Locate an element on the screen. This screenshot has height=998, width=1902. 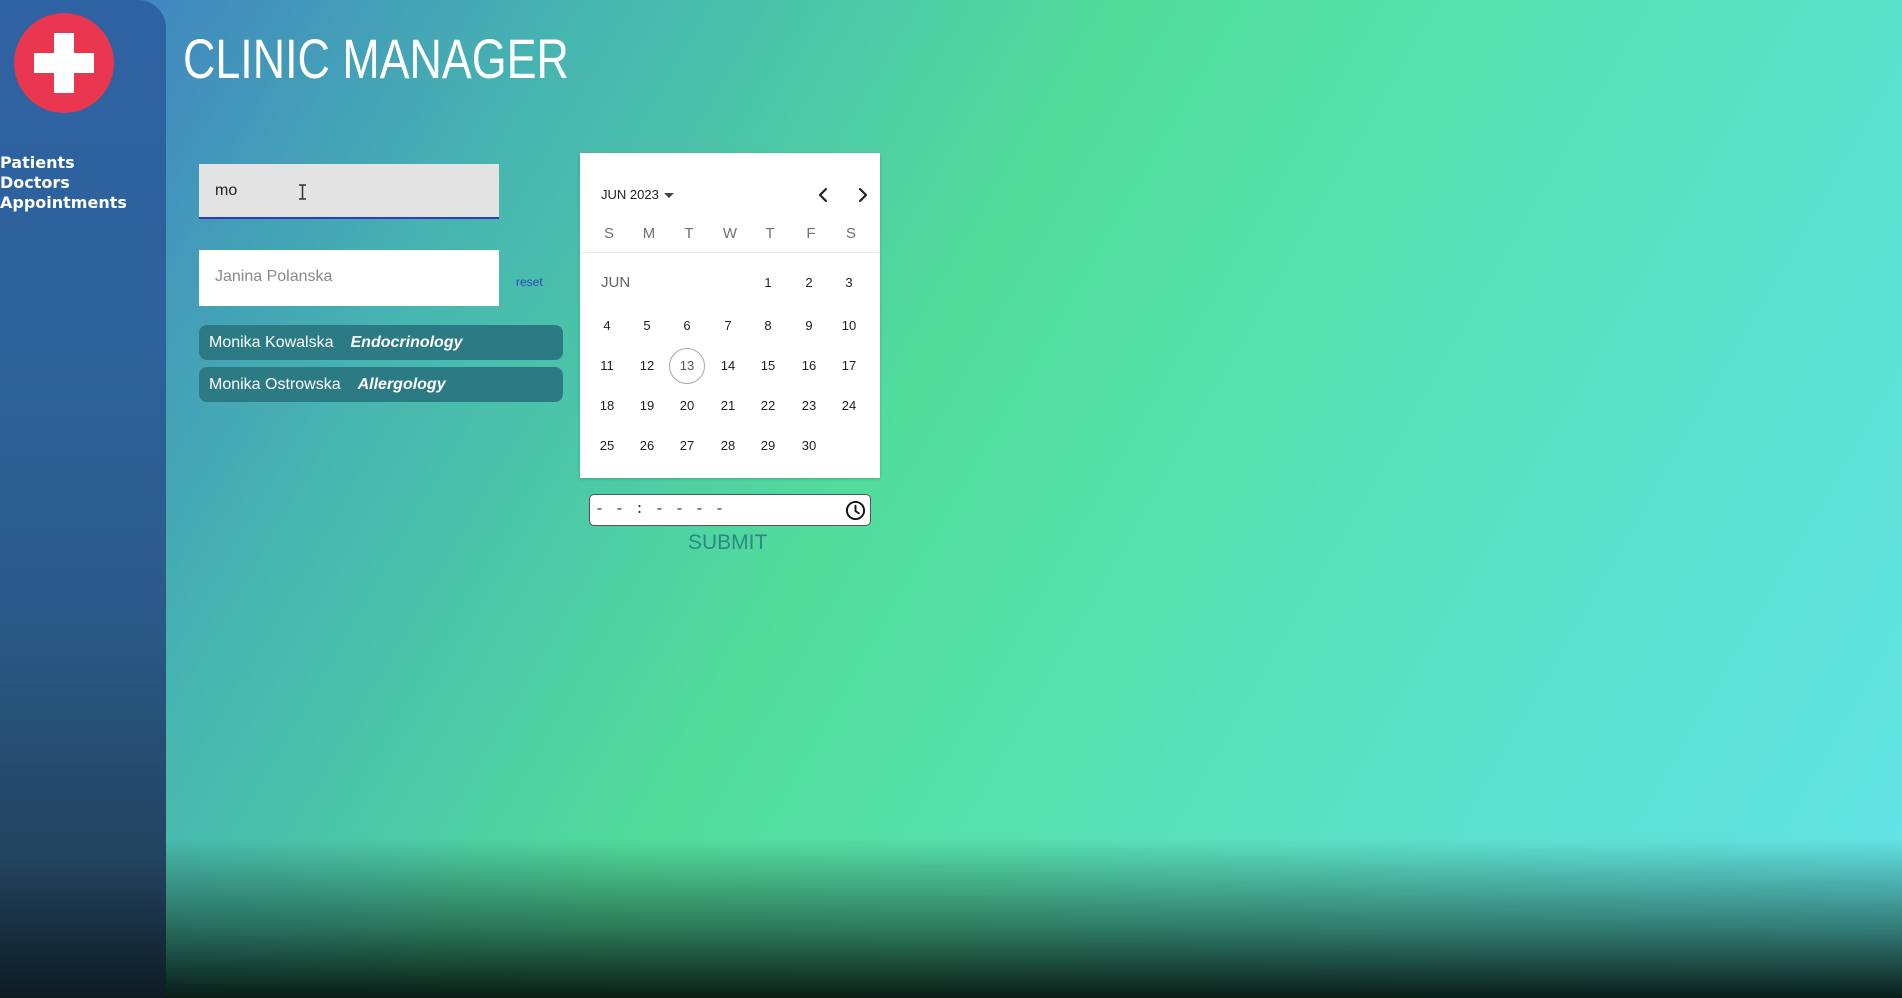
doctor-specialty: Endocrinology is located at coordinates (406, 342).